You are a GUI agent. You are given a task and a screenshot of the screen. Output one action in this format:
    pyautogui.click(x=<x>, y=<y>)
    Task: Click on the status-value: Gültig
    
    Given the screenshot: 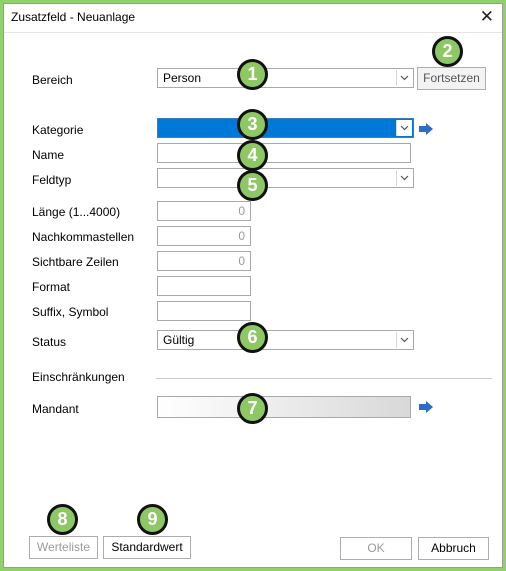 What is the action you would take?
    pyautogui.click(x=179, y=340)
    